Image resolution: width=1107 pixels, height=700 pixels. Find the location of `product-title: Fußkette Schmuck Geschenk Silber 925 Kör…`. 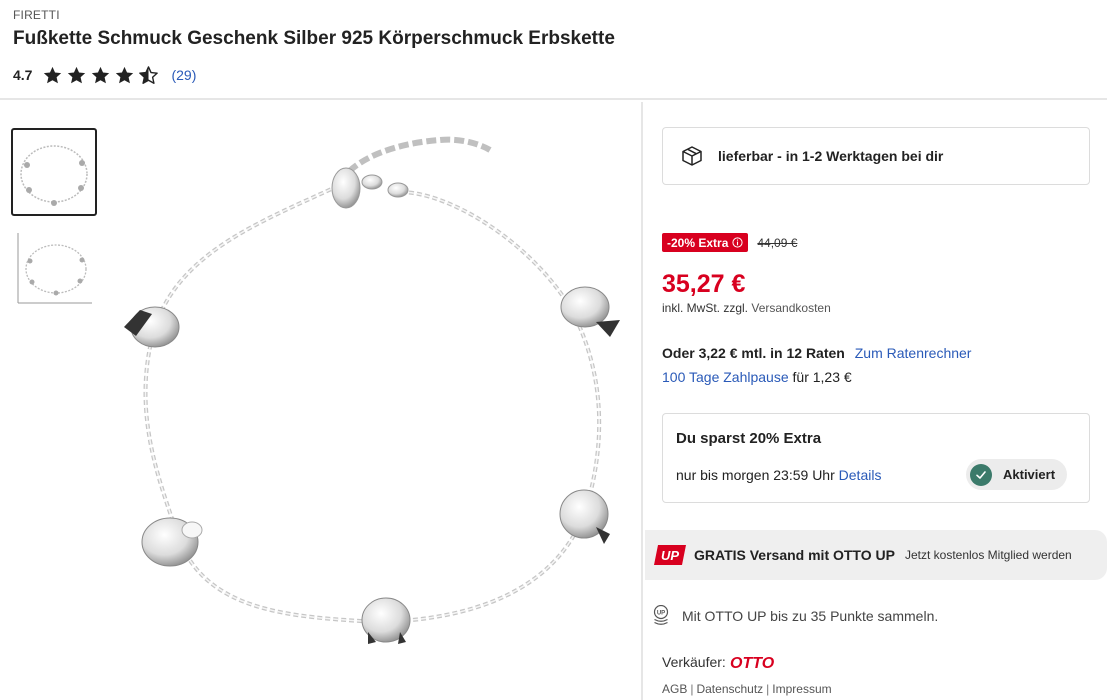

product-title: Fußkette Schmuck Geschenk Silber 925 Kör… is located at coordinates (314, 38).